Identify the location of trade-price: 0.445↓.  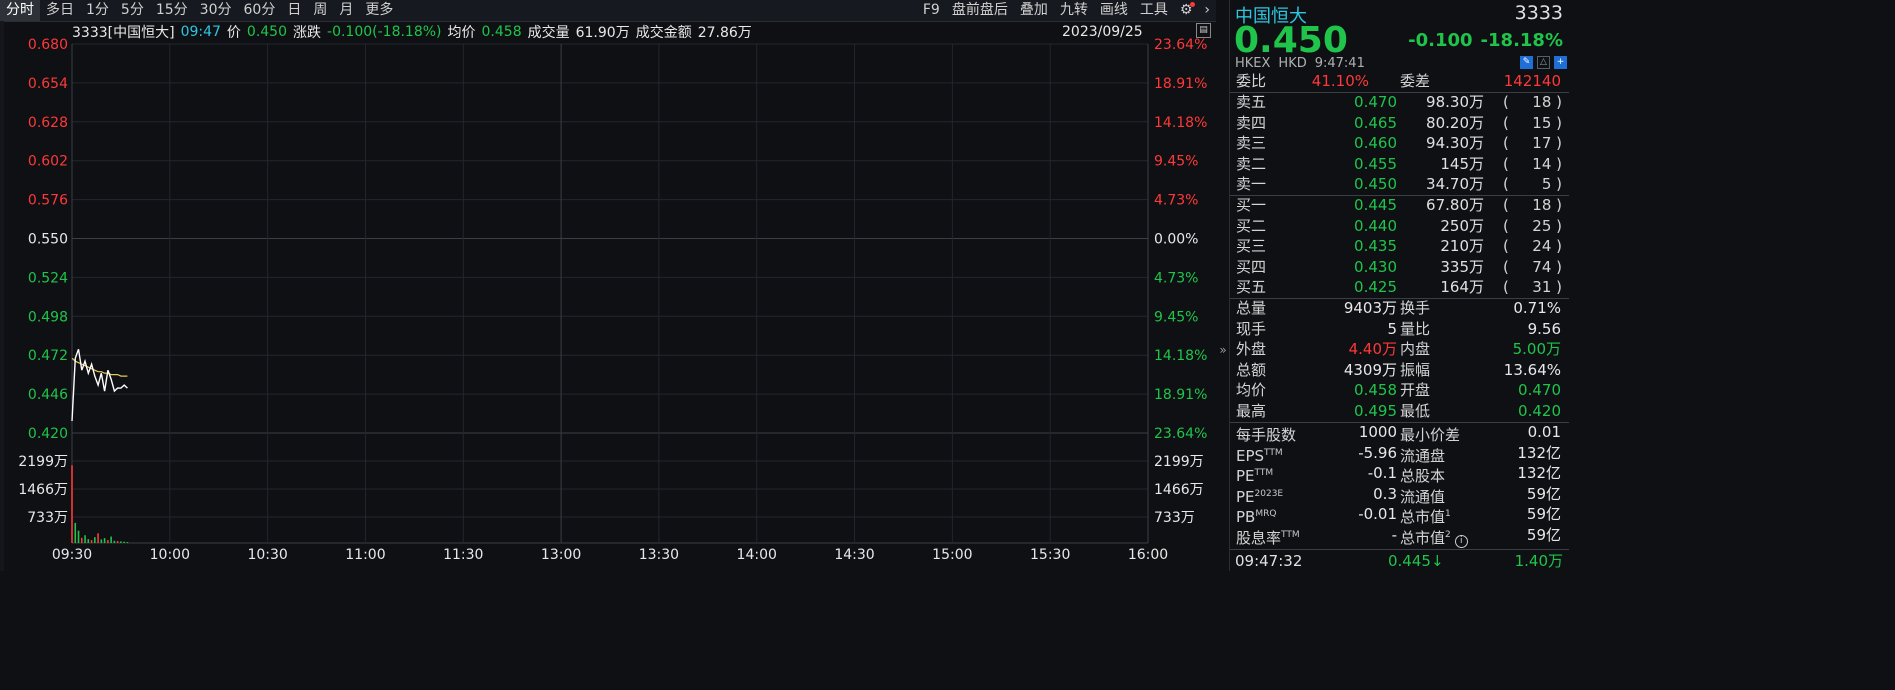
(1416, 561).